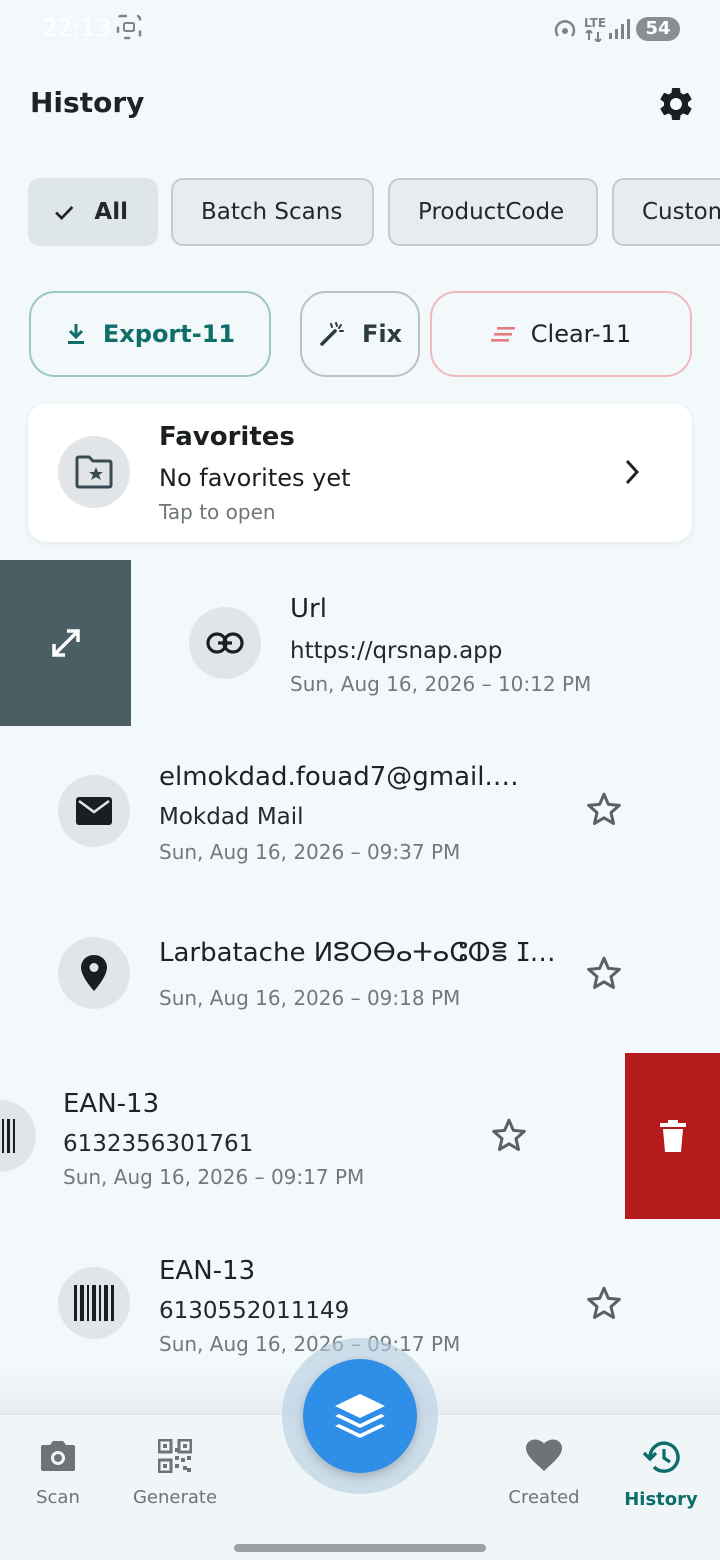 The height and width of the screenshot is (1560, 720). What do you see at coordinates (565, 28) in the screenshot?
I see `hotspot-icon` at bounding box center [565, 28].